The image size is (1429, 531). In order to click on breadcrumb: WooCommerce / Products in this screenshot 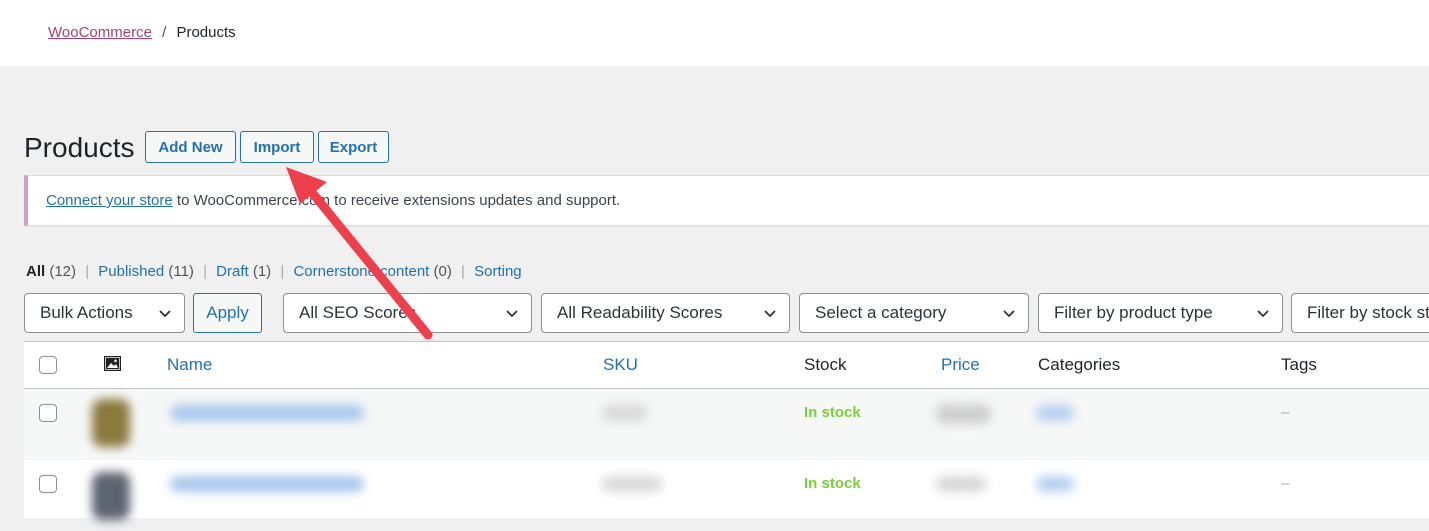, I will do `click(142, 32)`.